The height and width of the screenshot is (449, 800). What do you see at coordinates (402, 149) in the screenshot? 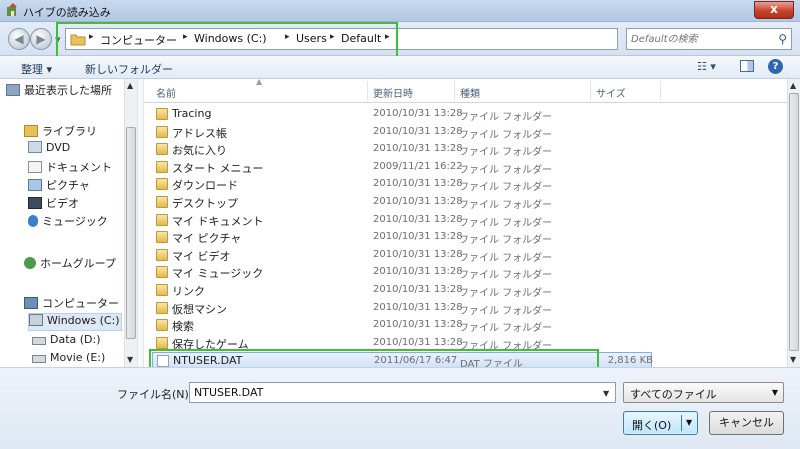
I see `table-row: お気に入り 2010/10/31 13:28 ファイル フォルダー` at bounding box center [402, 149].